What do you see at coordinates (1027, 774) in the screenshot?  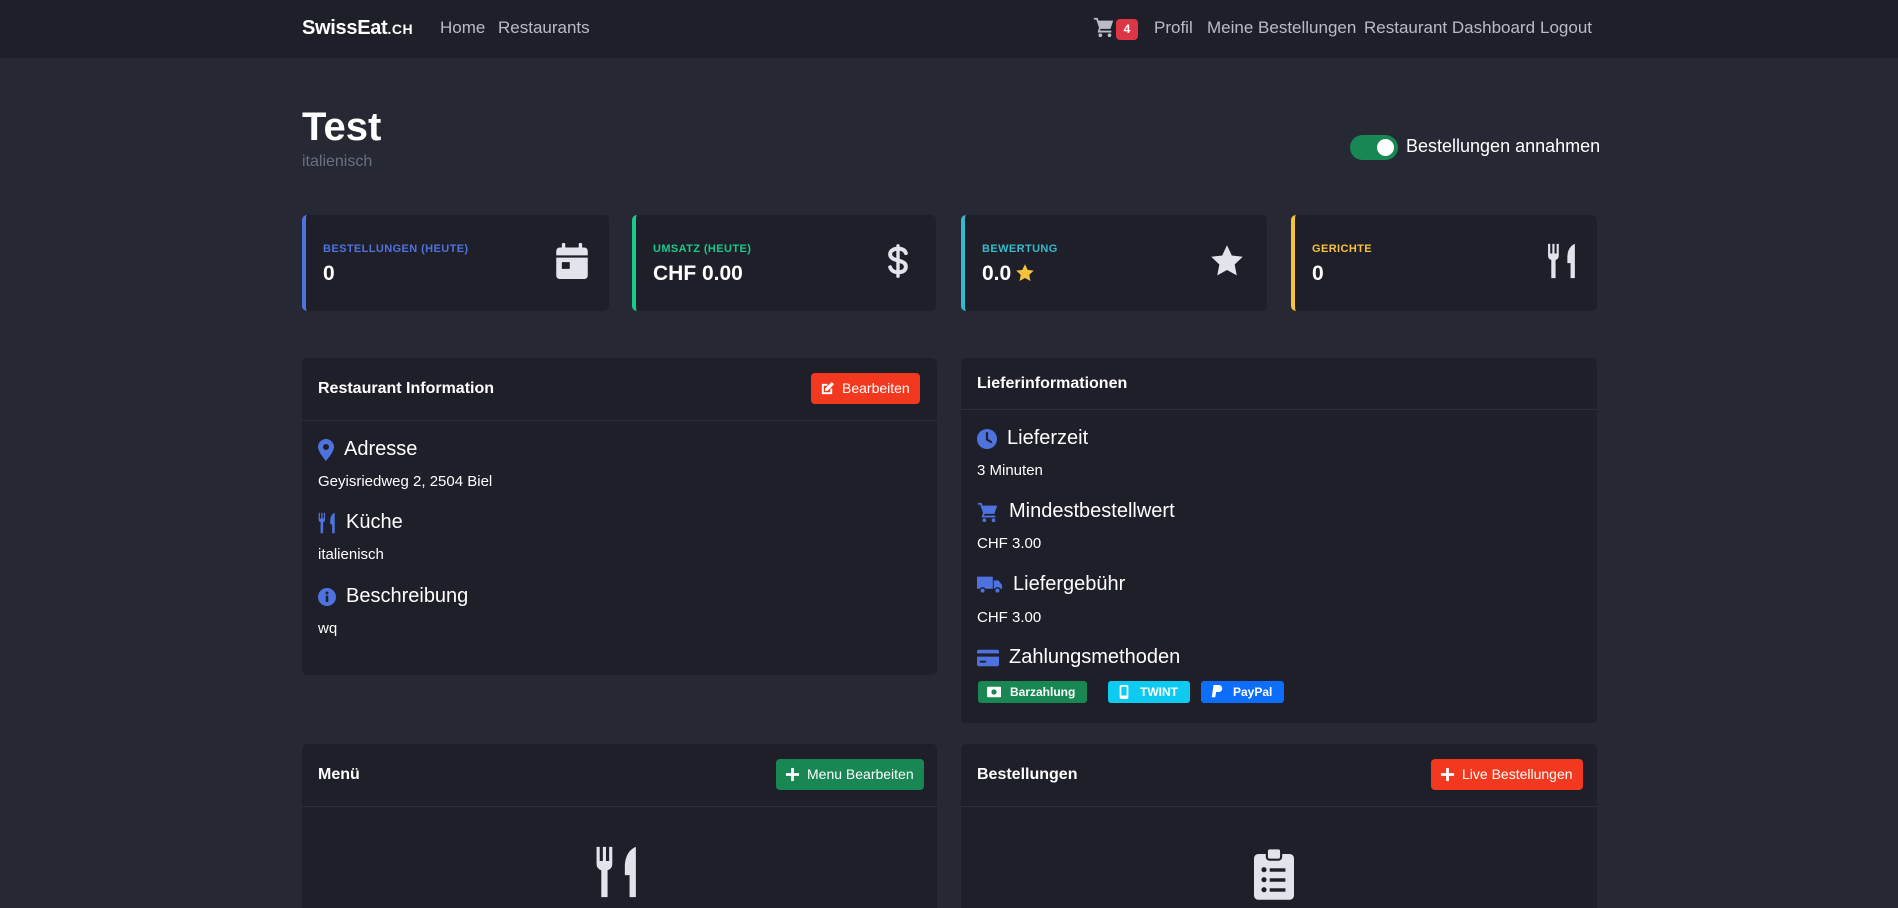 I see `panel-title: Bestellungen` at bounding box center [1027, 774].